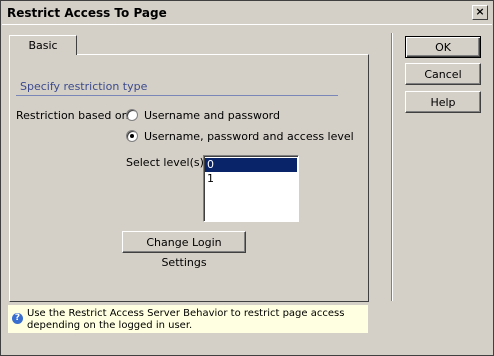  What do you see at coordinates (247, 13) in the screenshot?
I see `title-bar: Restrict Access To Page ×` at bounding box center [247, 13].